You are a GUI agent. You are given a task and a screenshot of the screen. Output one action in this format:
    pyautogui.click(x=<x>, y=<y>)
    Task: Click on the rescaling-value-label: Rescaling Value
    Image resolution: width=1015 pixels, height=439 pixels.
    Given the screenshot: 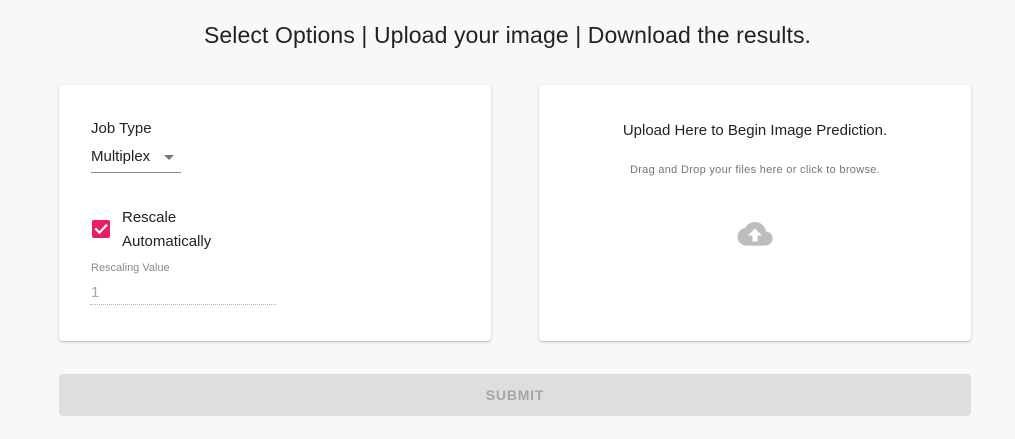 What is the action you would take?
    pyautogui.click(x=130, y=268)
    